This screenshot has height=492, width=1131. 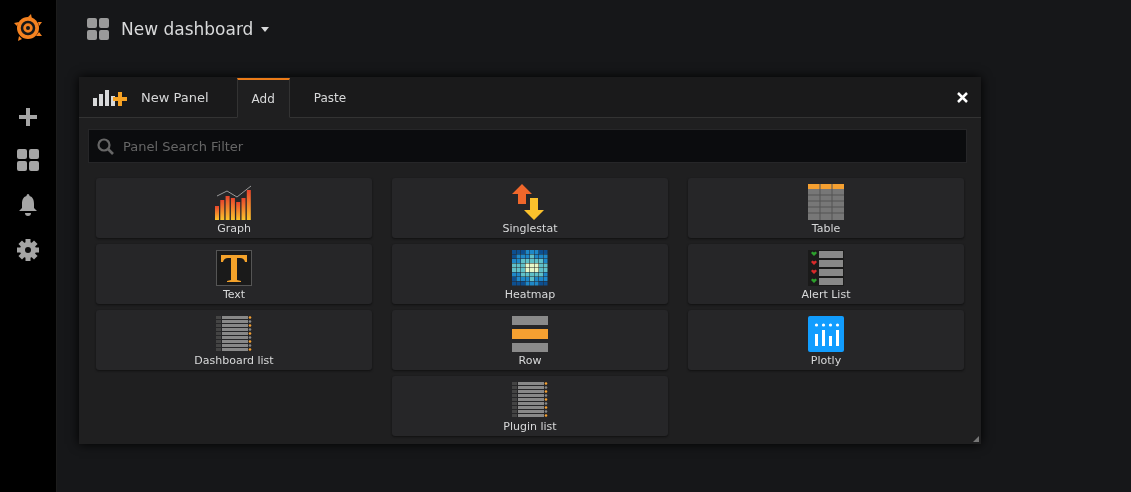 What do you see at coordinates (826, 334) in the screenshot?
I see `plotly-icon` at bounding box center [826, 334].